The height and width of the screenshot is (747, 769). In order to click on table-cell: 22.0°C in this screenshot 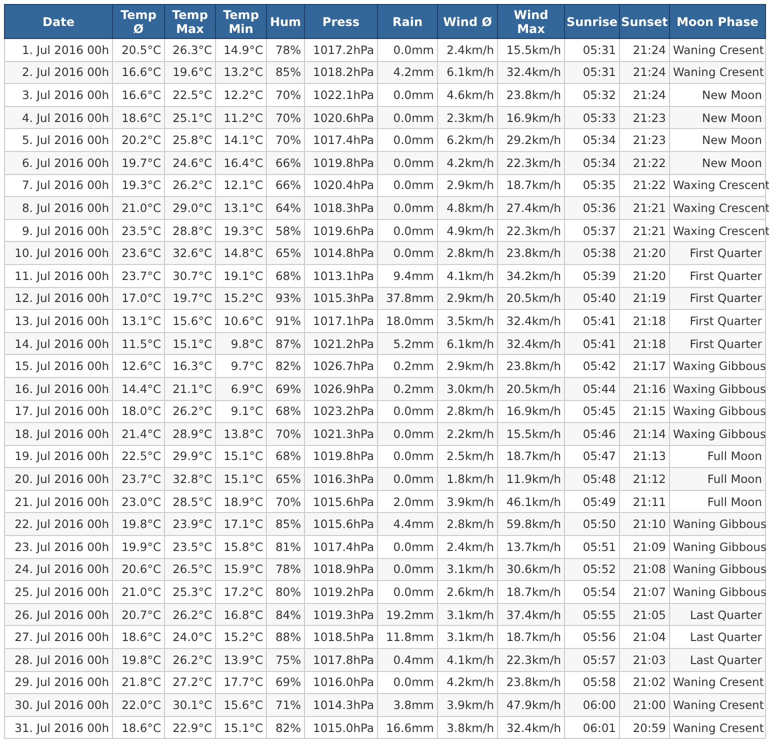, I will do `click(138, 705)`.